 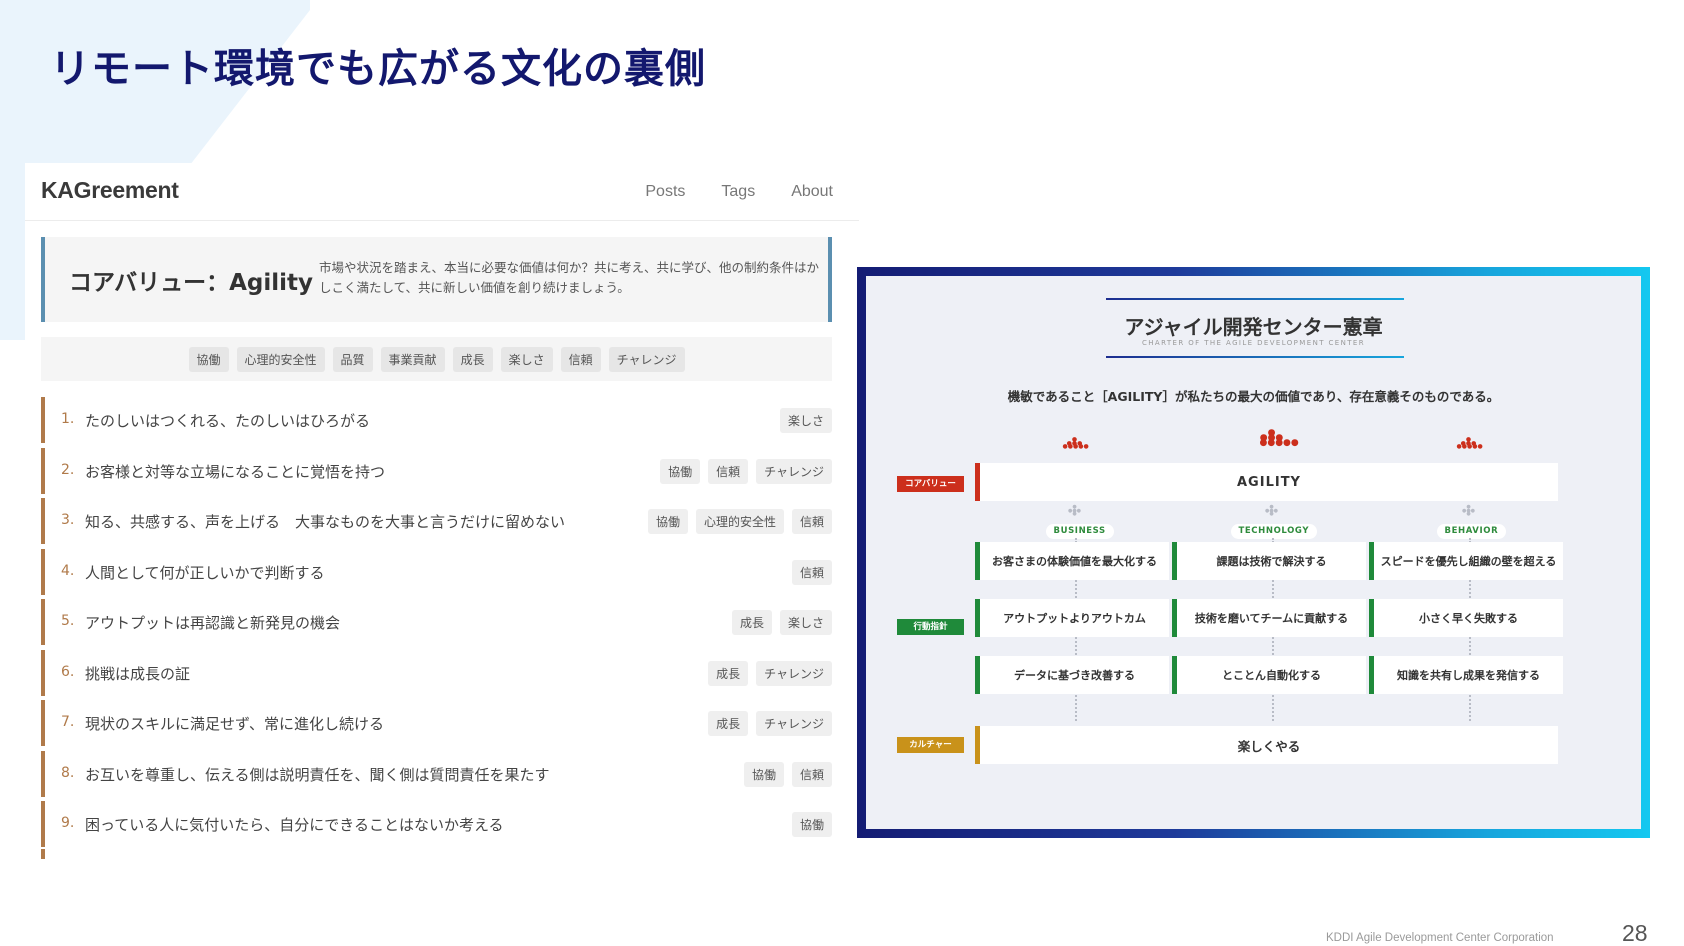 I want to click on value-item: 2. お客様と対等な立場になることに覚悟を持つ 協働 信頼 チャレンジ, so click(x=436, y=470).